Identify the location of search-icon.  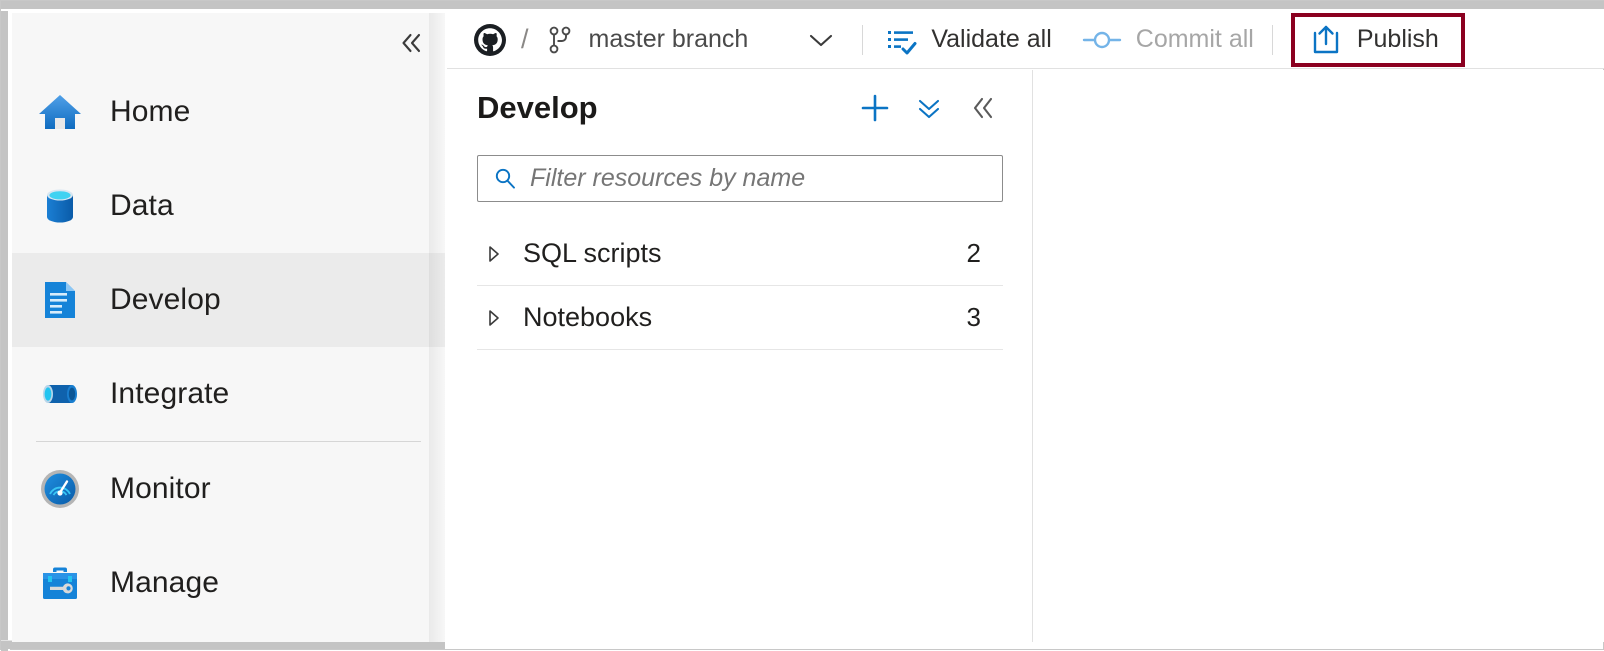
(505, 179).